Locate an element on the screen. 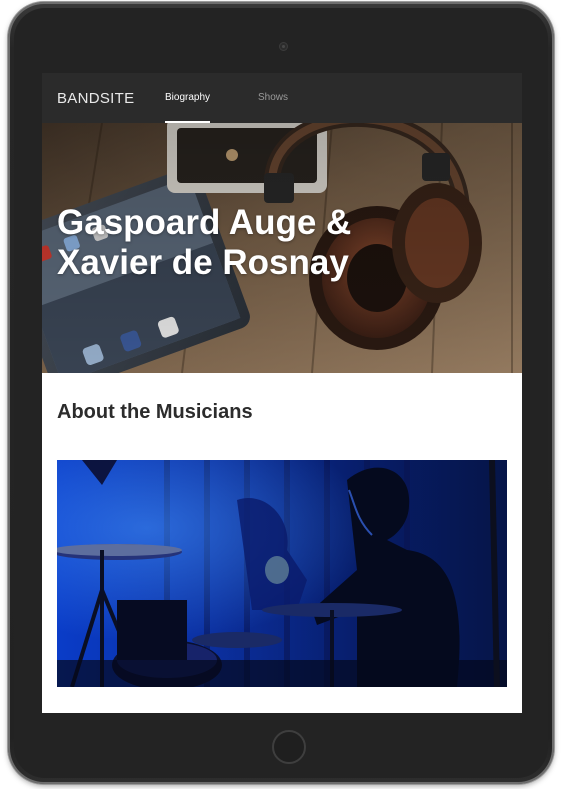 This screenshot has width=562, height=789. nav-link-biography: Biography is located at coordinates (188, 98).